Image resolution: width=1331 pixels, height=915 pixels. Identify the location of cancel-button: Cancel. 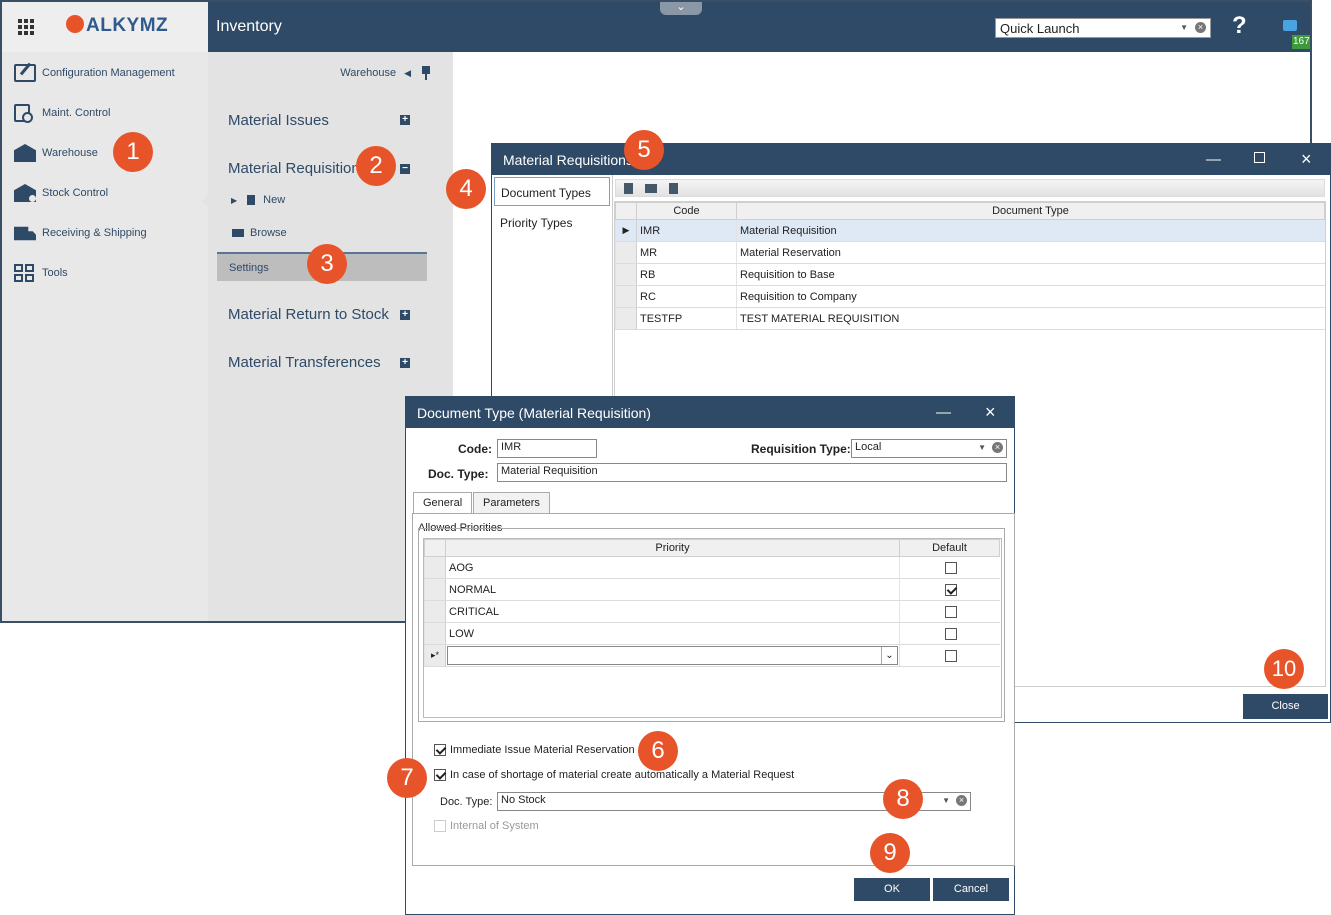
(971, 889).